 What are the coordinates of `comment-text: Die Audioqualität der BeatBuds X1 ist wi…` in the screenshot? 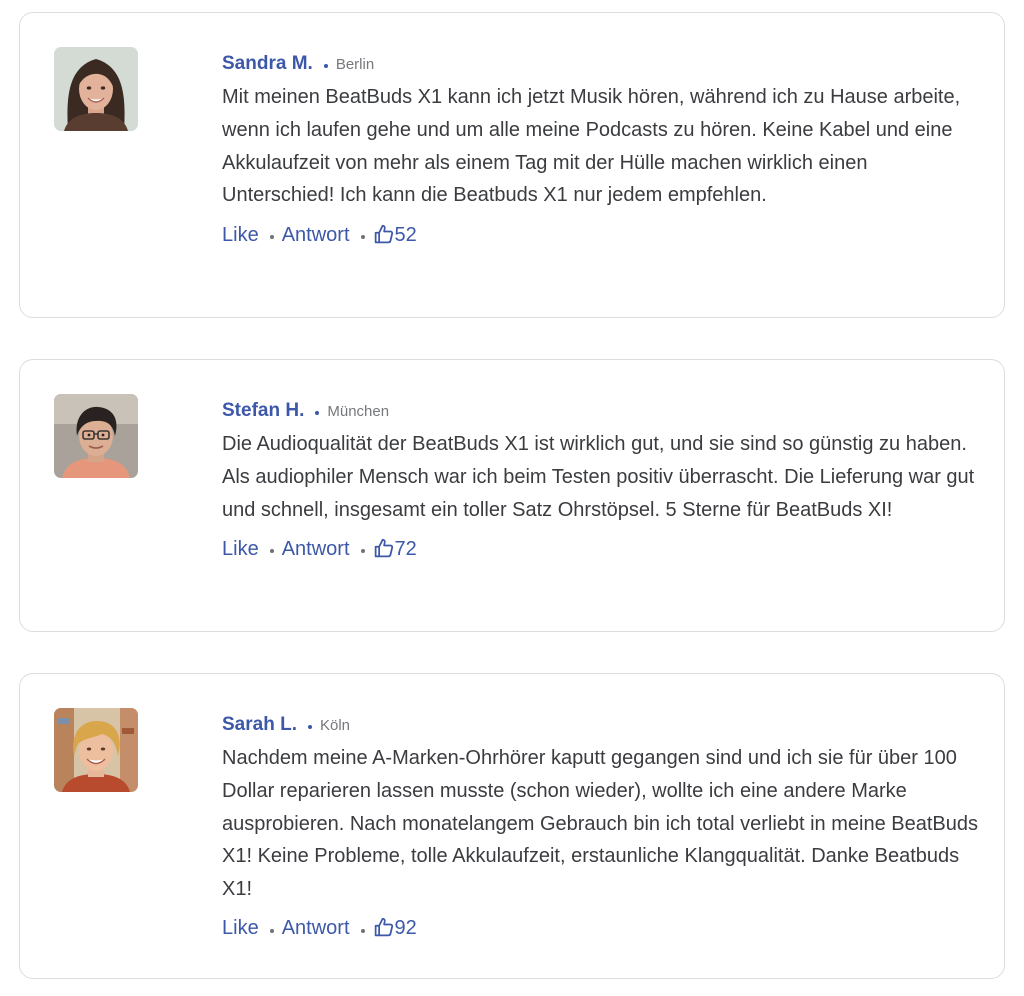 It's located at (598, 477).